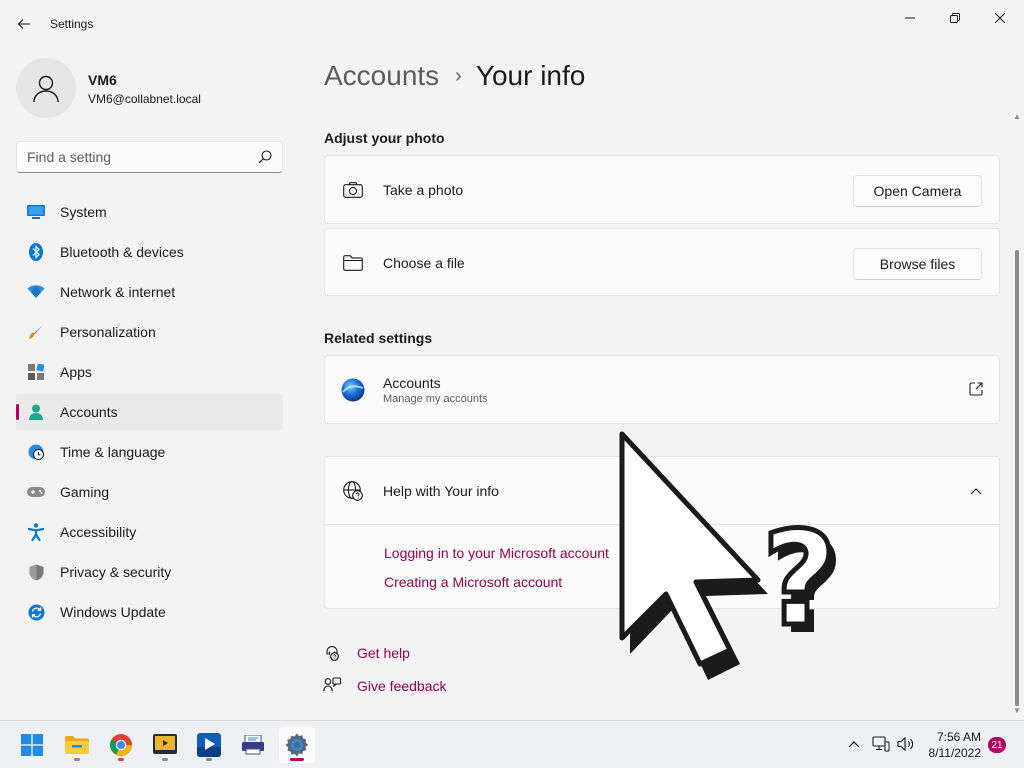  Describe the element at coordinates (662, 389) in the screenshot. I see `accounts-link-card: Accounts Manage my accounts` at that location.